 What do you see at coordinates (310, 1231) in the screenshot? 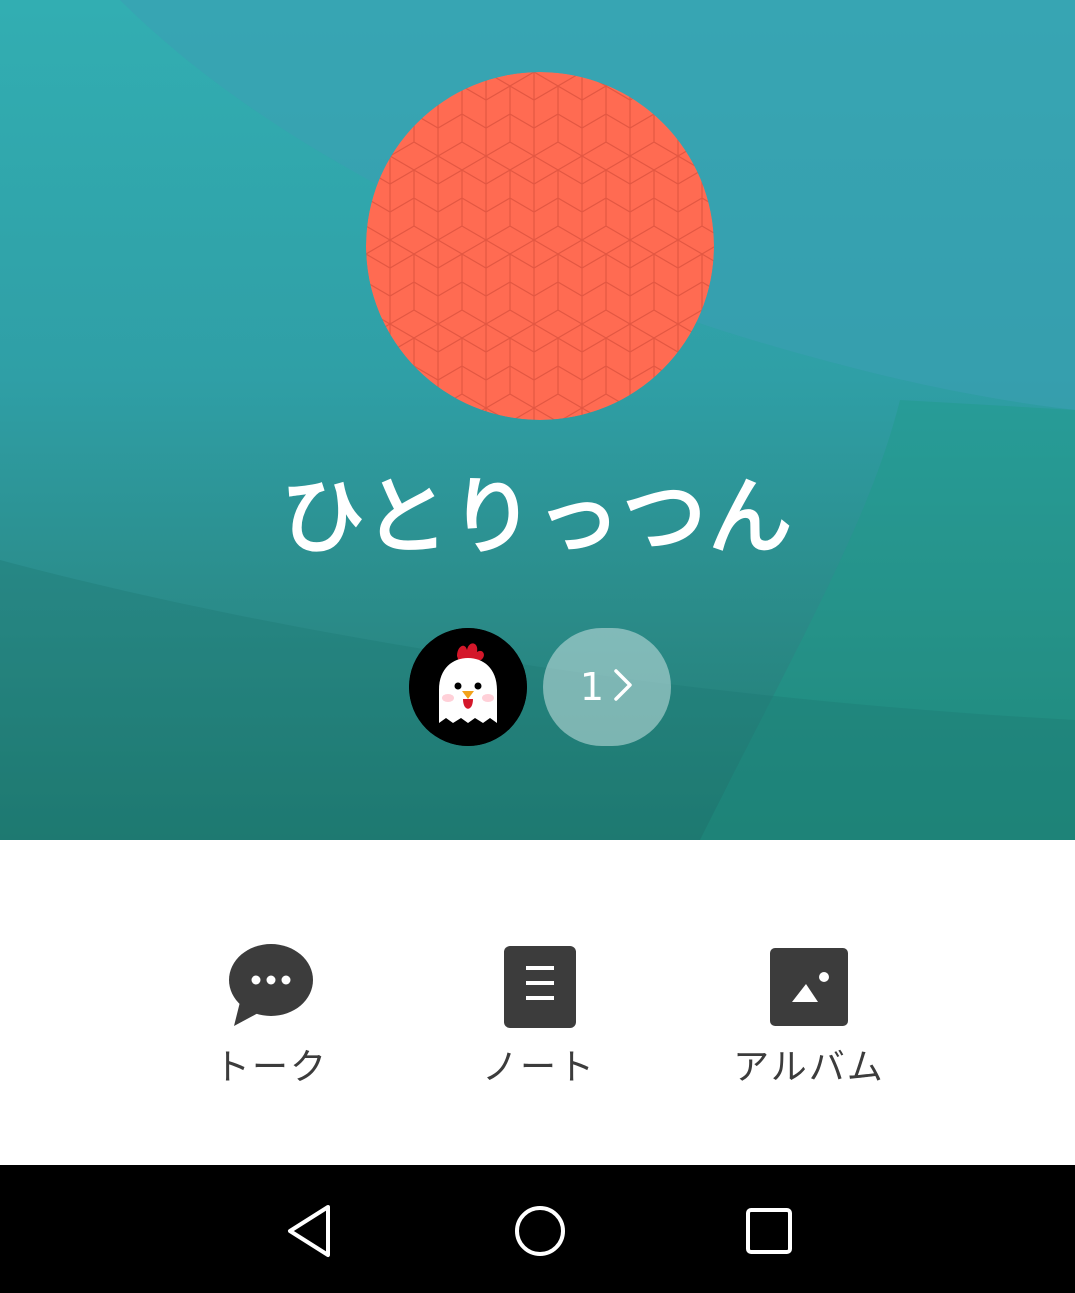
I see `back-triangle-icon` at bounding box center [310, 1231].